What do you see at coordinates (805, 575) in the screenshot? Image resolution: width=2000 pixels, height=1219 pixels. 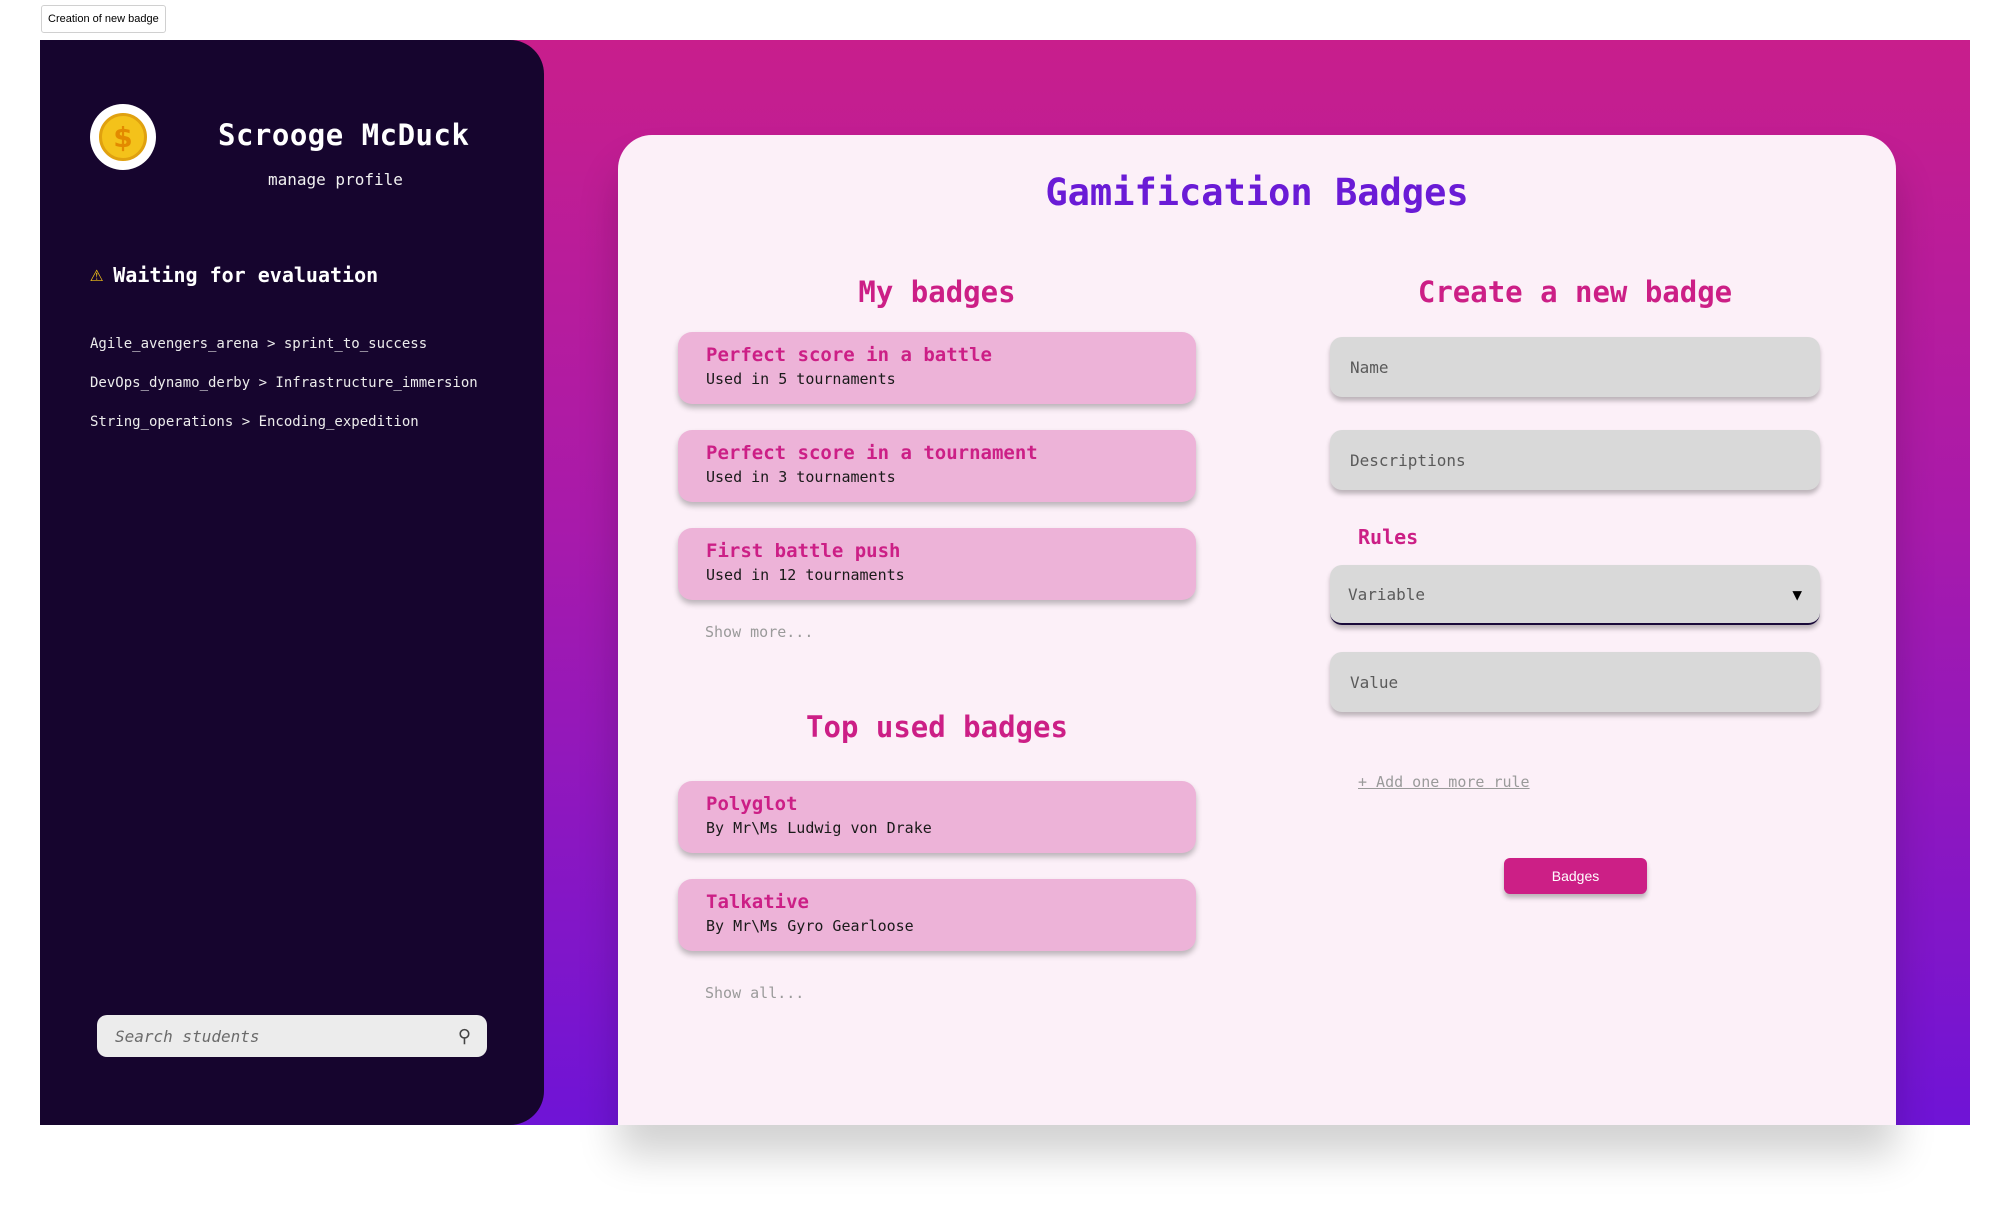 I see `badge-usage: Used in 12 tournaments` at bounding box center [805, 575].